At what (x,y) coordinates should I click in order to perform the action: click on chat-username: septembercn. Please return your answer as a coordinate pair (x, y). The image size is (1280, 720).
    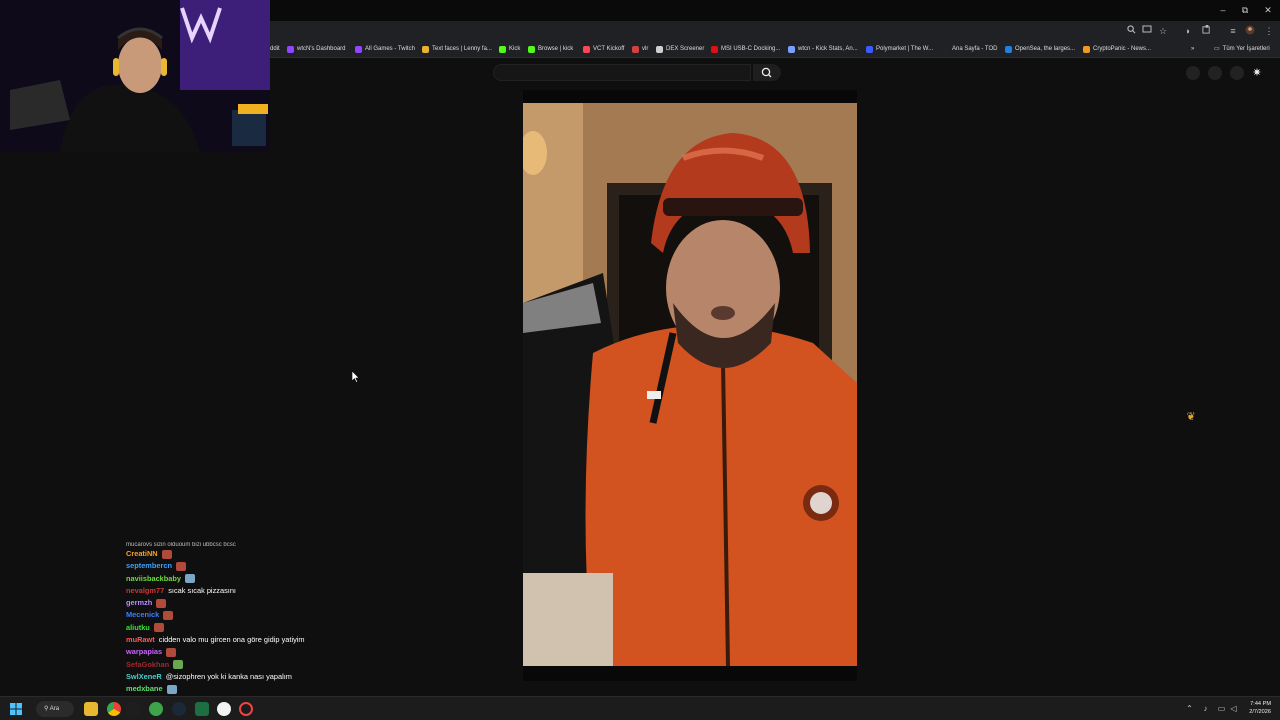
    Looking at the image, I should click on (149, 566).